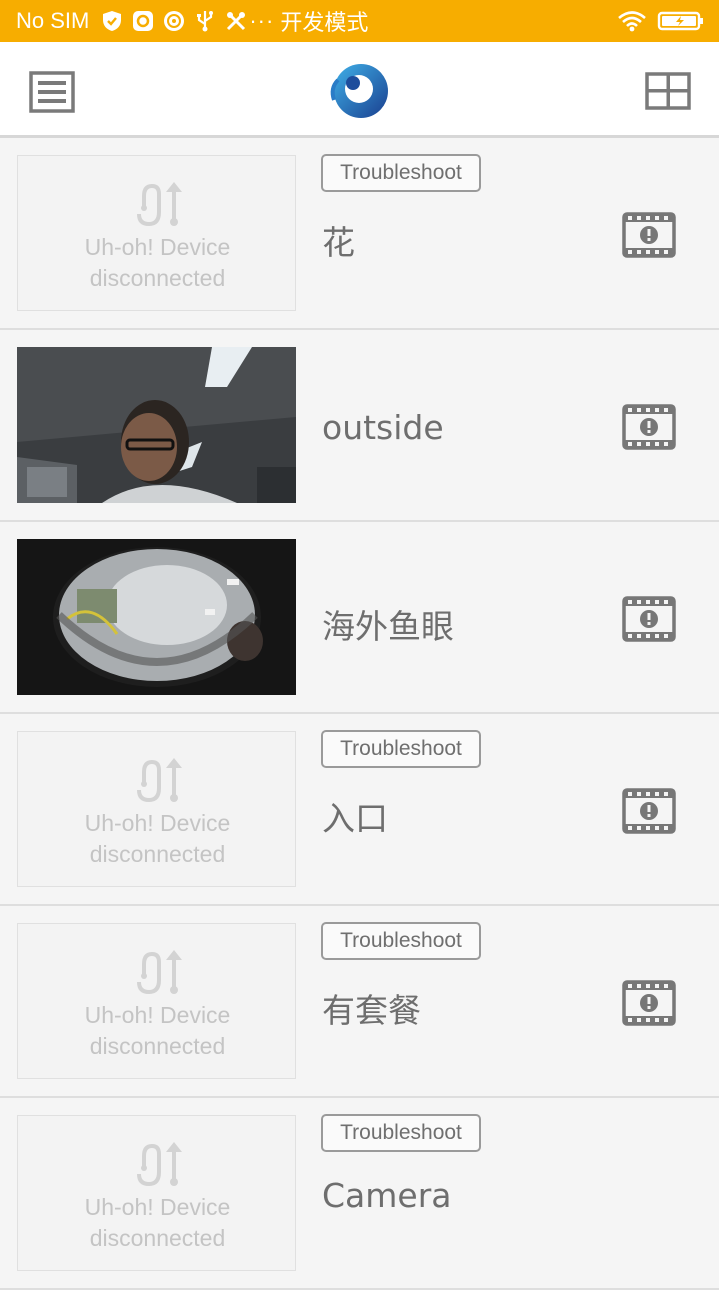 Image resolution: width=719 pixels, height=1290 pixels. Describe the element at coordinates (112, 21) in the screenshot. I see `shield-icon` at that location.